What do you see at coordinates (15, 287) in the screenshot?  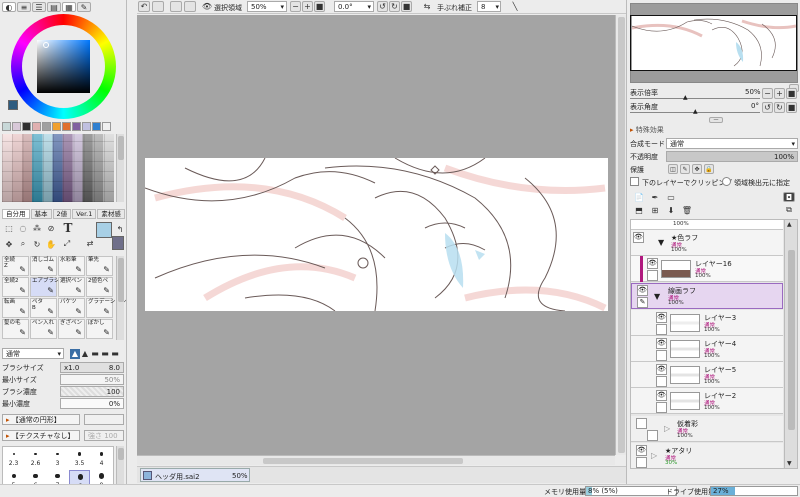 I see `tool-button: 全続2 ✎` at bounding box center [15, 287].